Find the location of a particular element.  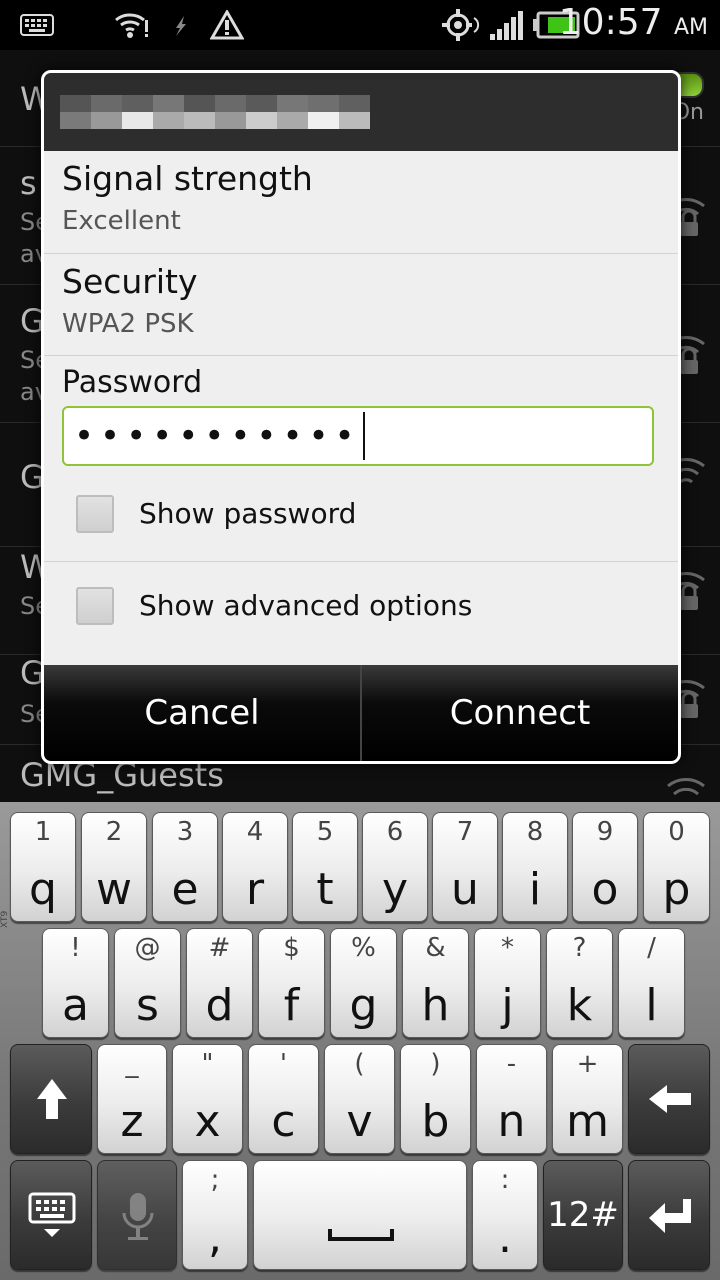

signal-strength-row: Signal strength Excellent is located at coordinates (361, 202).